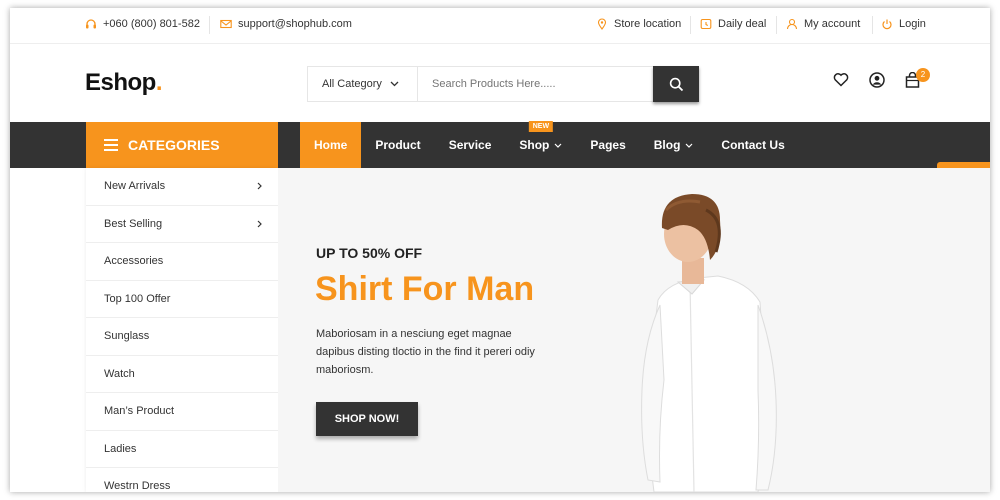 Image resolution: width=1000 pixels, height=500 pixels. What do you see at coordinates (182, 299) in the screenshot?
I see `sidebar-item-top-100-offer: Top 100 Offer` at bounding box center [182, 299].